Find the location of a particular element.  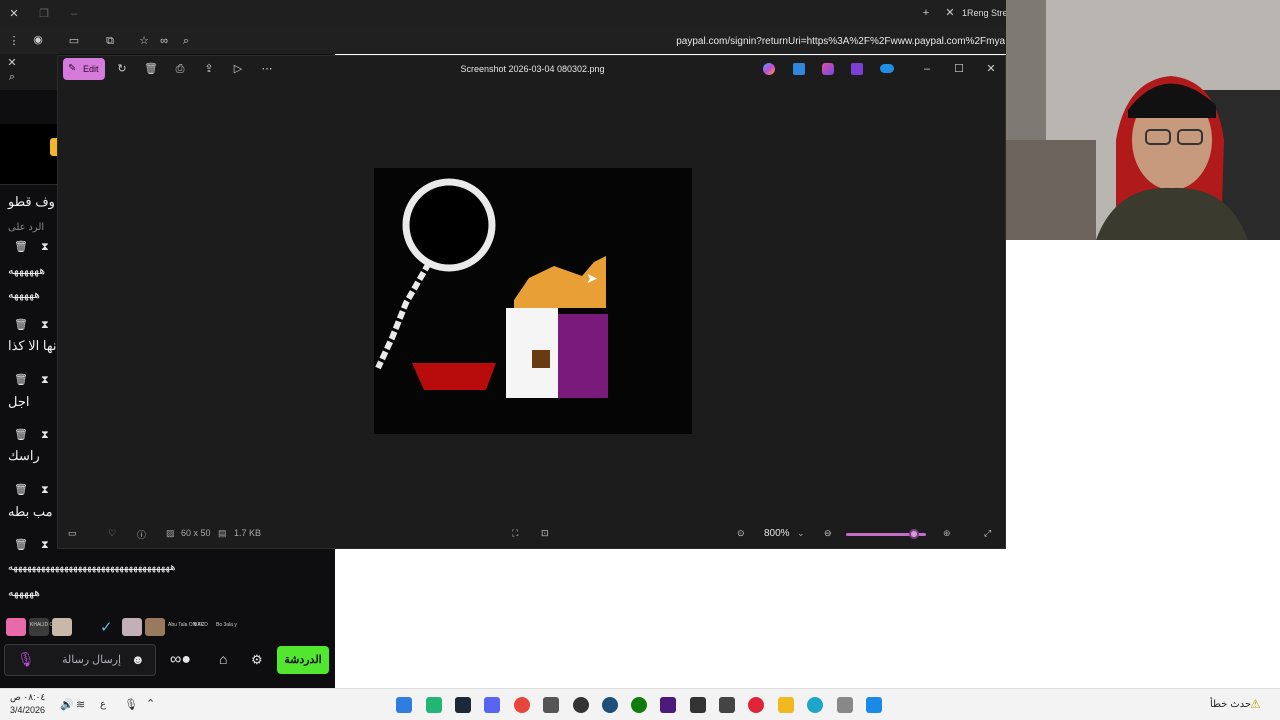

store-icon: ⌂ is located at coordinates (223, 659).